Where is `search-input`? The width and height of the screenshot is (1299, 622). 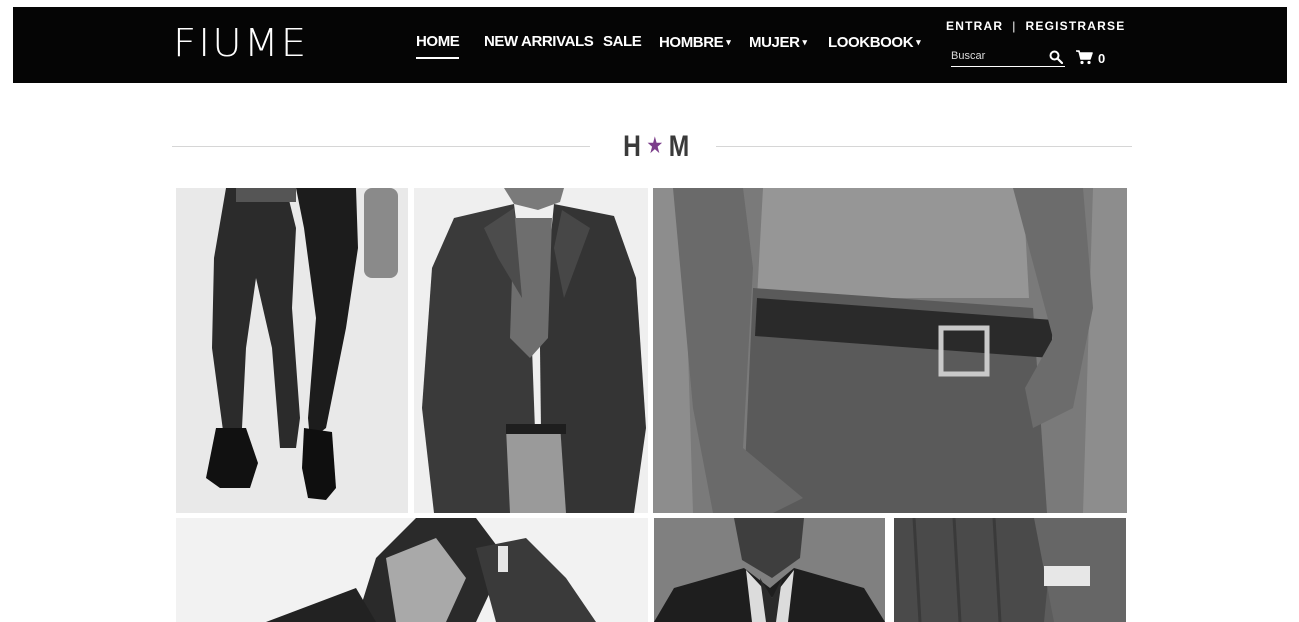 search-input is located at coordinates (997, 56).